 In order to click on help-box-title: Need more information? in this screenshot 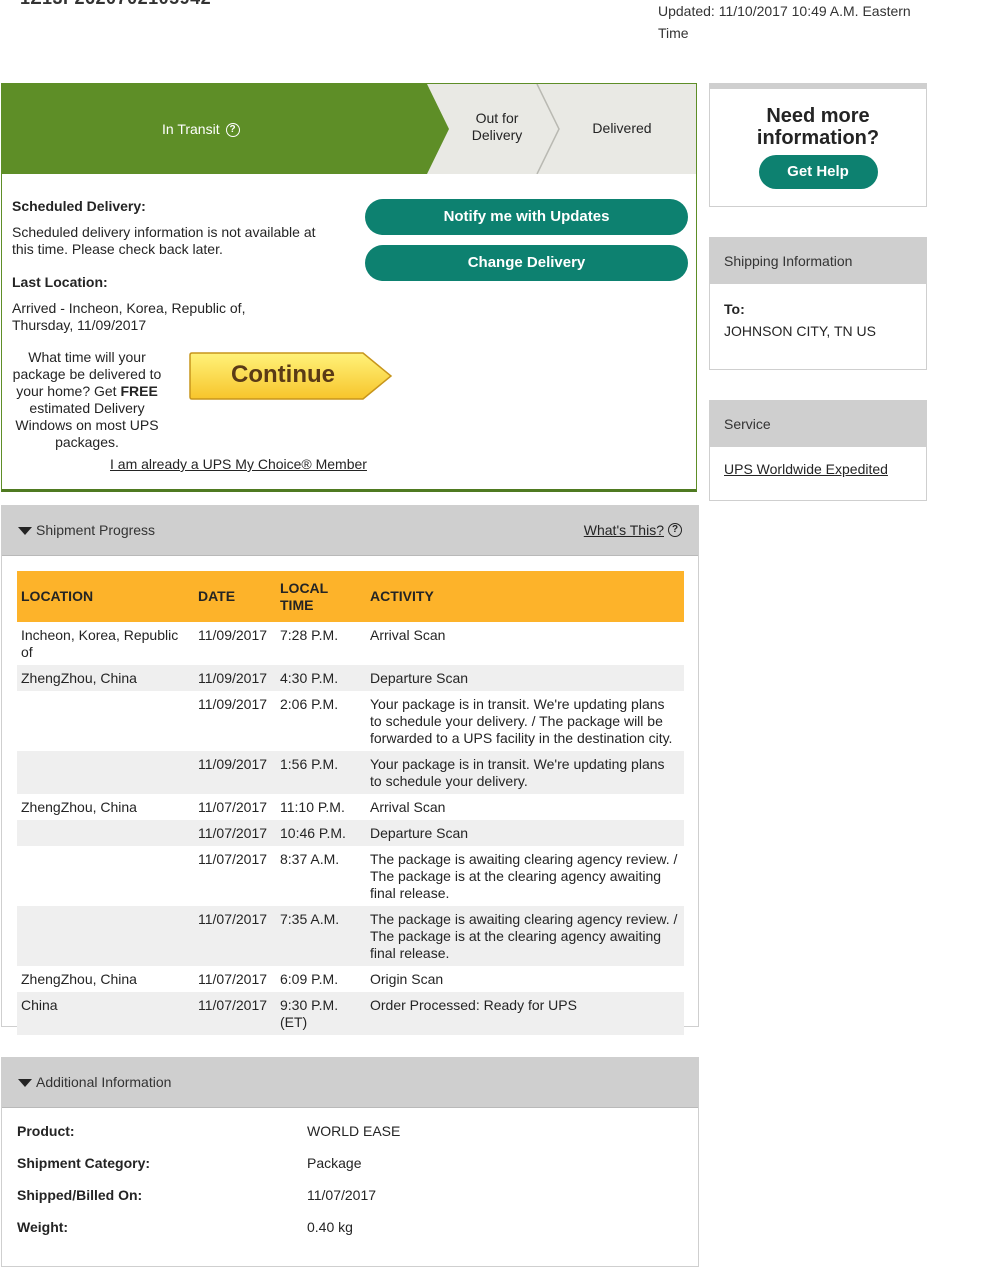, I will do `click(818, 127)`.